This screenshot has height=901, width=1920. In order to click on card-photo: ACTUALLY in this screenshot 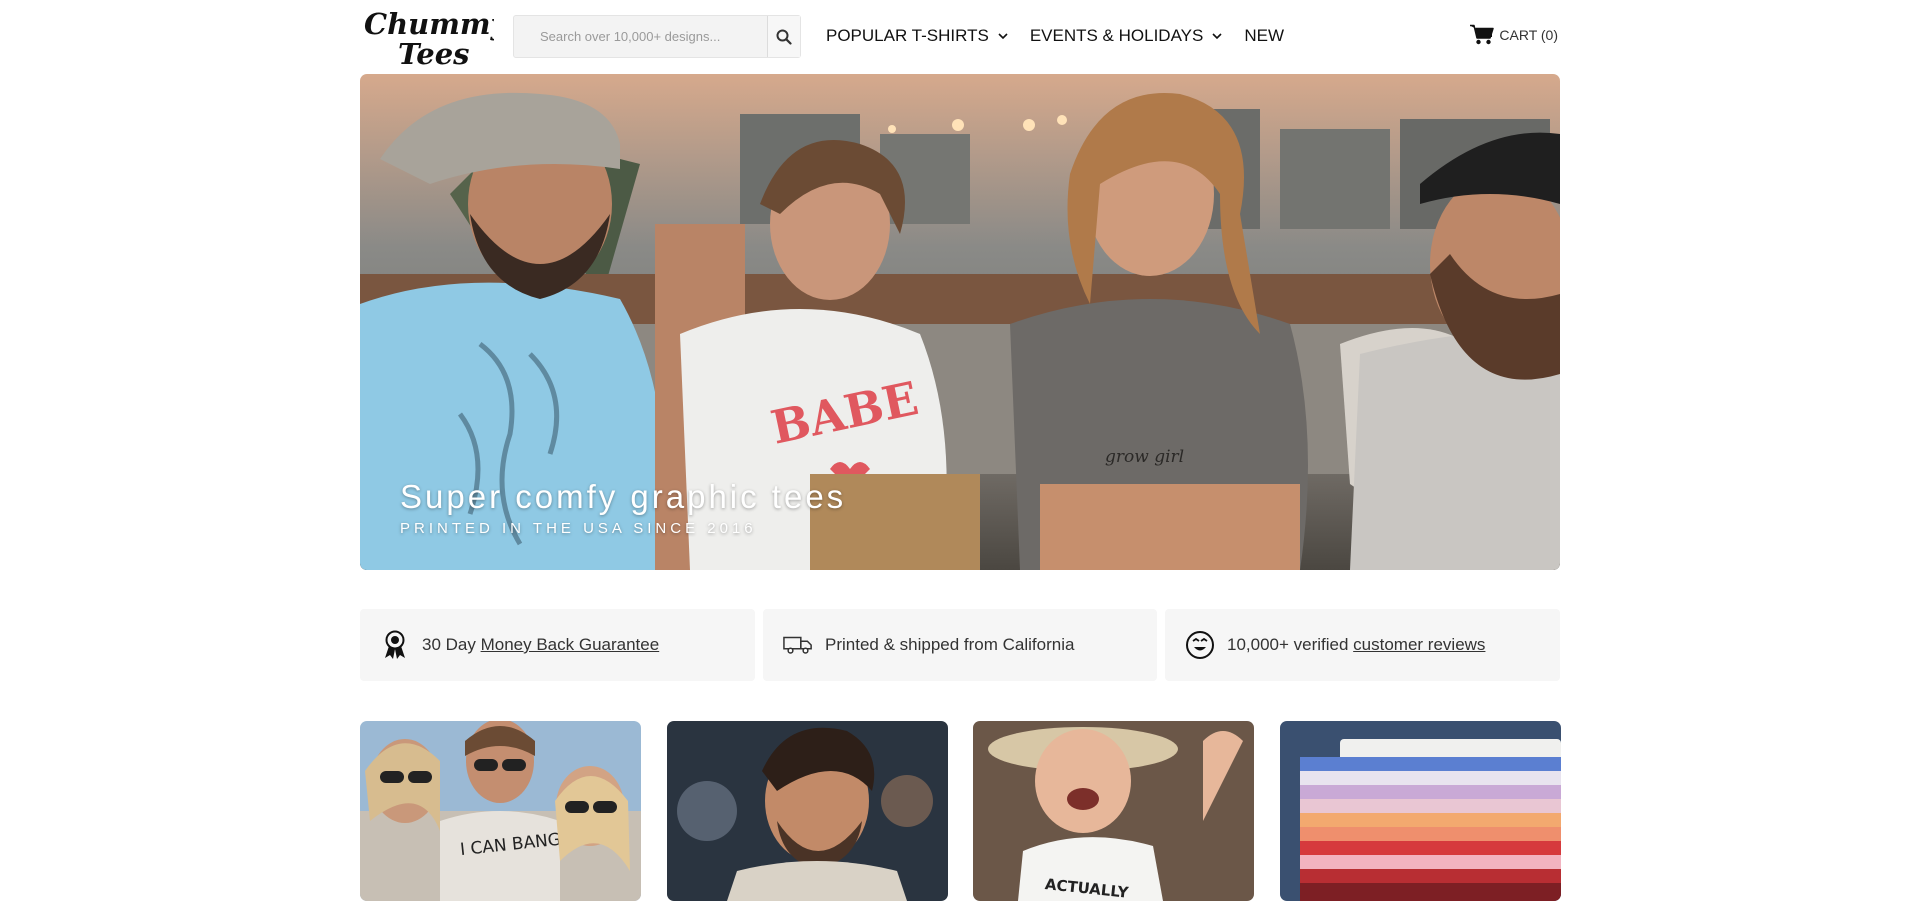, I will do `click(1113, 811)`.